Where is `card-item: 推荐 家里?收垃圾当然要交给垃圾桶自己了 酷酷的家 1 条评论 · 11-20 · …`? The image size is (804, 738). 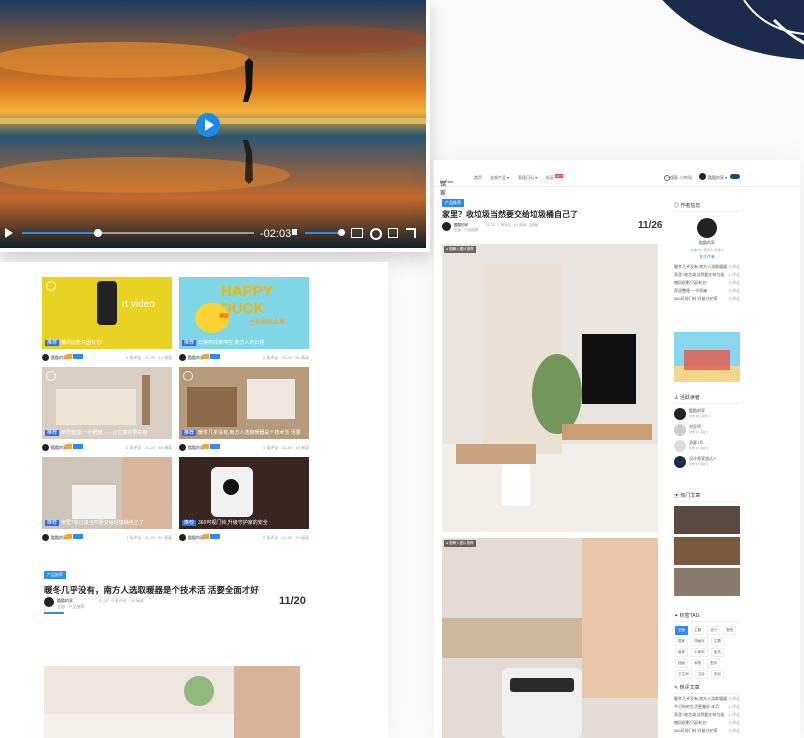
card-item: 推荐 家里?收垃圾当然要交给垃圾桶自己了 酷酷的家 1 条评论 · 11-20 · … is located at coordinates (107, 501).